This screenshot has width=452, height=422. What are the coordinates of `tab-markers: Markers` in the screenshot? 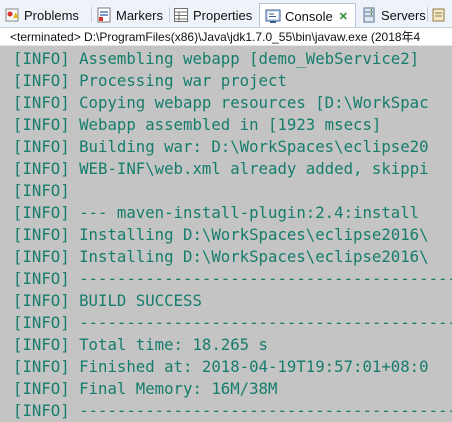 It's located at (129, 15).